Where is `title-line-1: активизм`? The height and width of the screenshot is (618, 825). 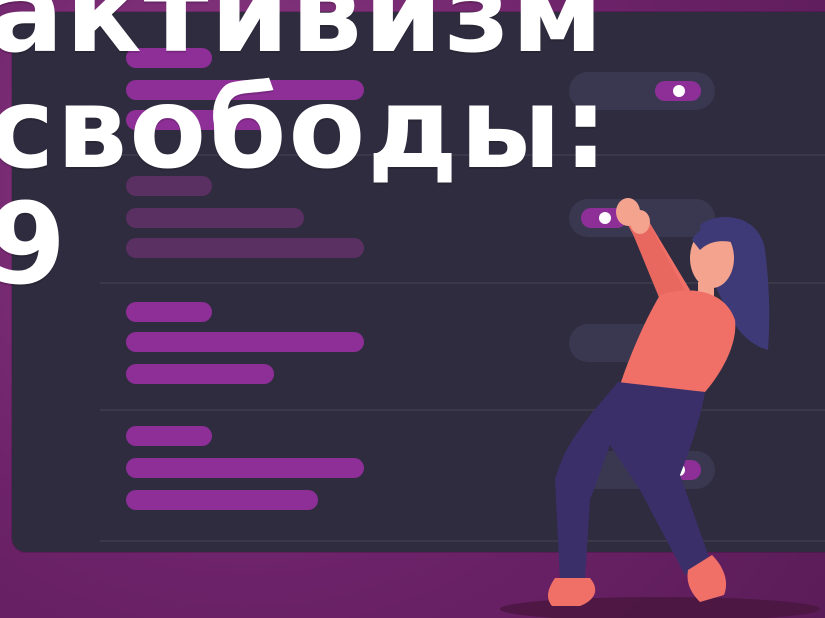 title-line-1: активизм is located at coordinates (302, 39).